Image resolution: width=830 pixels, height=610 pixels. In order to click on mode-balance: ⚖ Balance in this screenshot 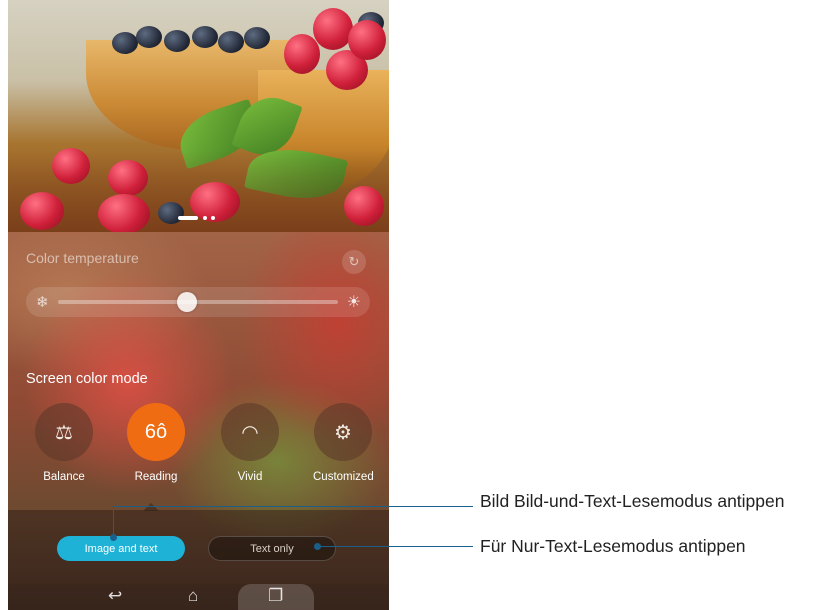, I will do `click(64, 443)`.